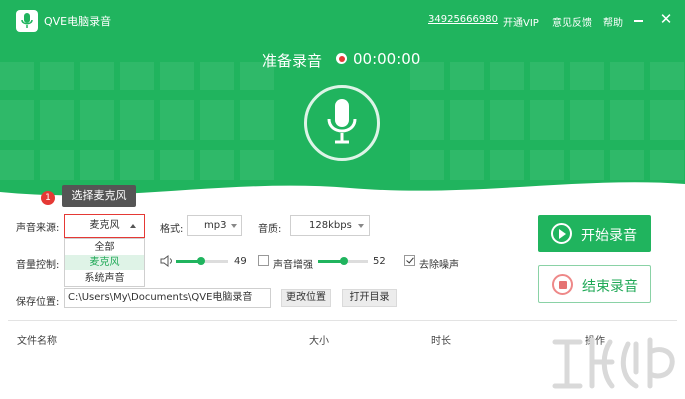  I want to click on quality-select: 128kbps, so click(330, 225).